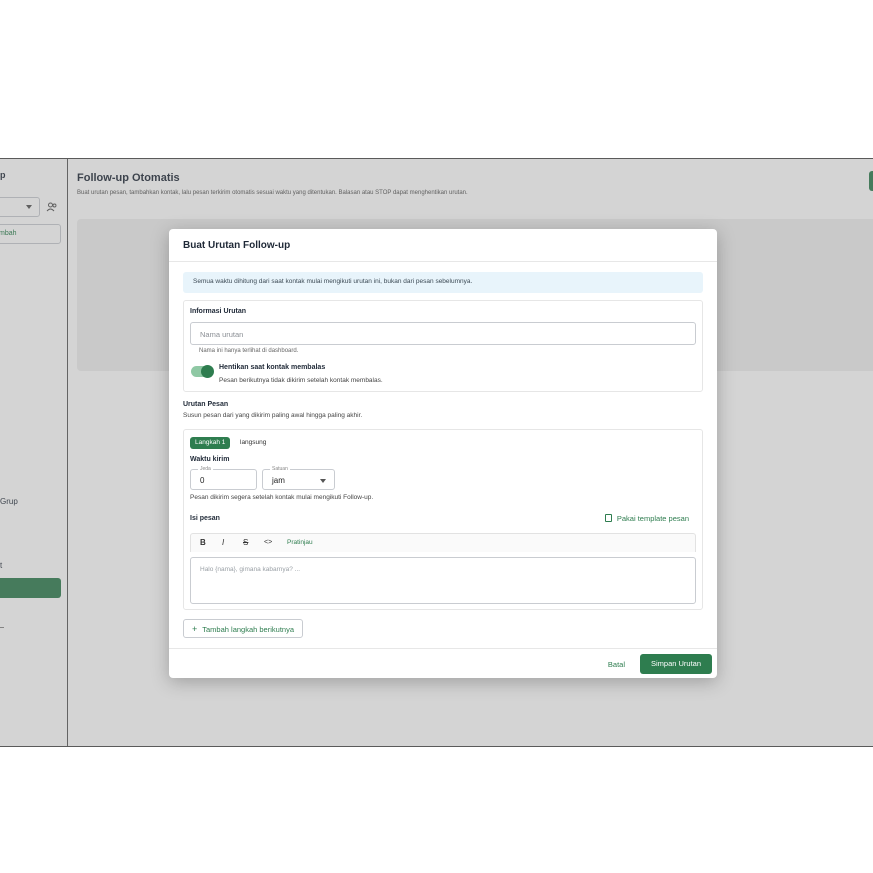 This screenshot has width=873, height=873. What do you see at coordinates (280, 469) in the screenshot?
I see `unit-legend: Satuan` at bounding box center [280, 469].